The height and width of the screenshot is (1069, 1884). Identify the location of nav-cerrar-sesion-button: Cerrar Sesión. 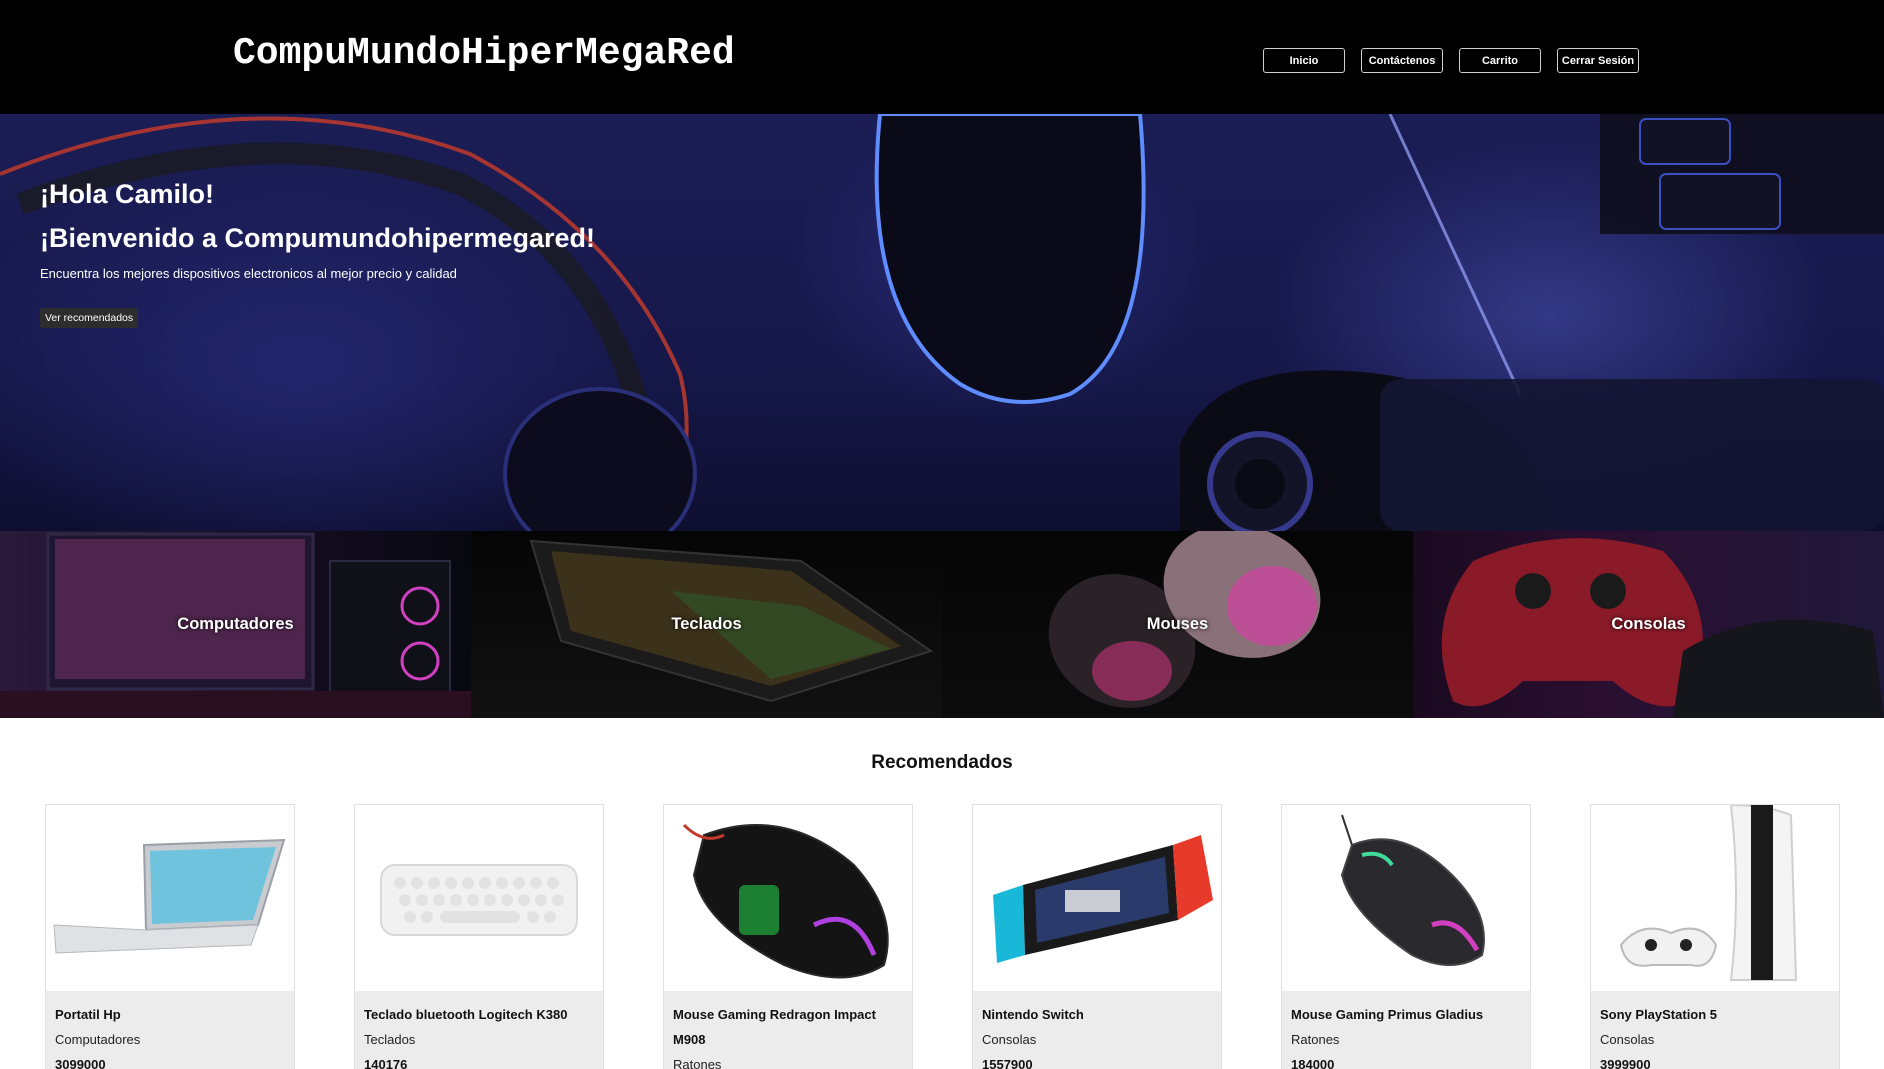
(1598, 60).